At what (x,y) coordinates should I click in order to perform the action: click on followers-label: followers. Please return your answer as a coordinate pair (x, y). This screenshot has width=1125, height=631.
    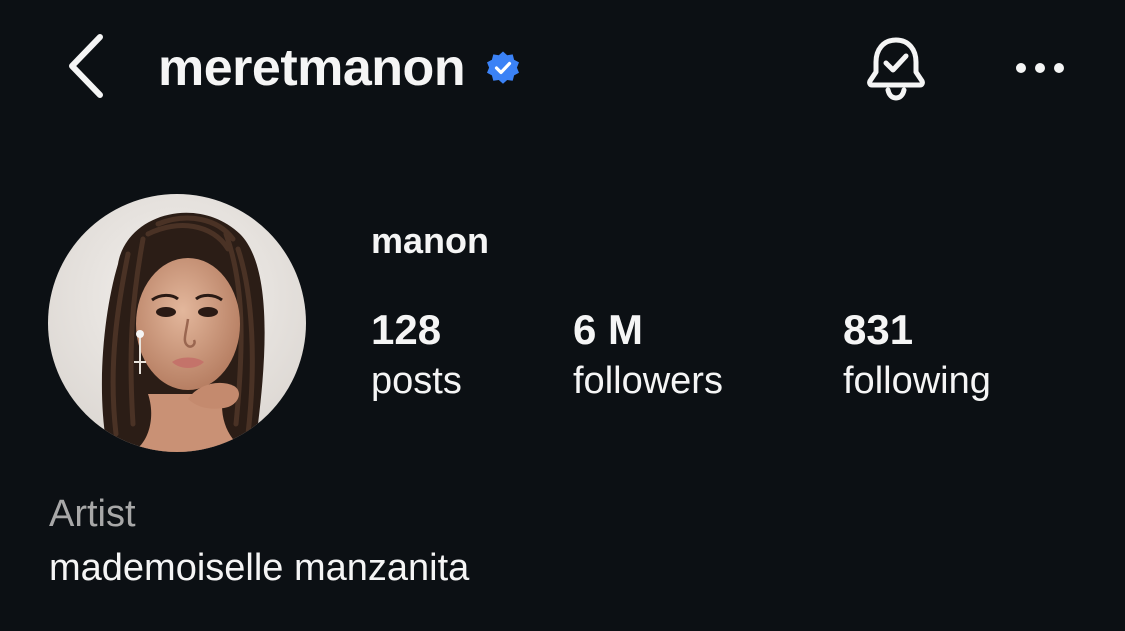
    Looking at the image, I should click on (648, 381).